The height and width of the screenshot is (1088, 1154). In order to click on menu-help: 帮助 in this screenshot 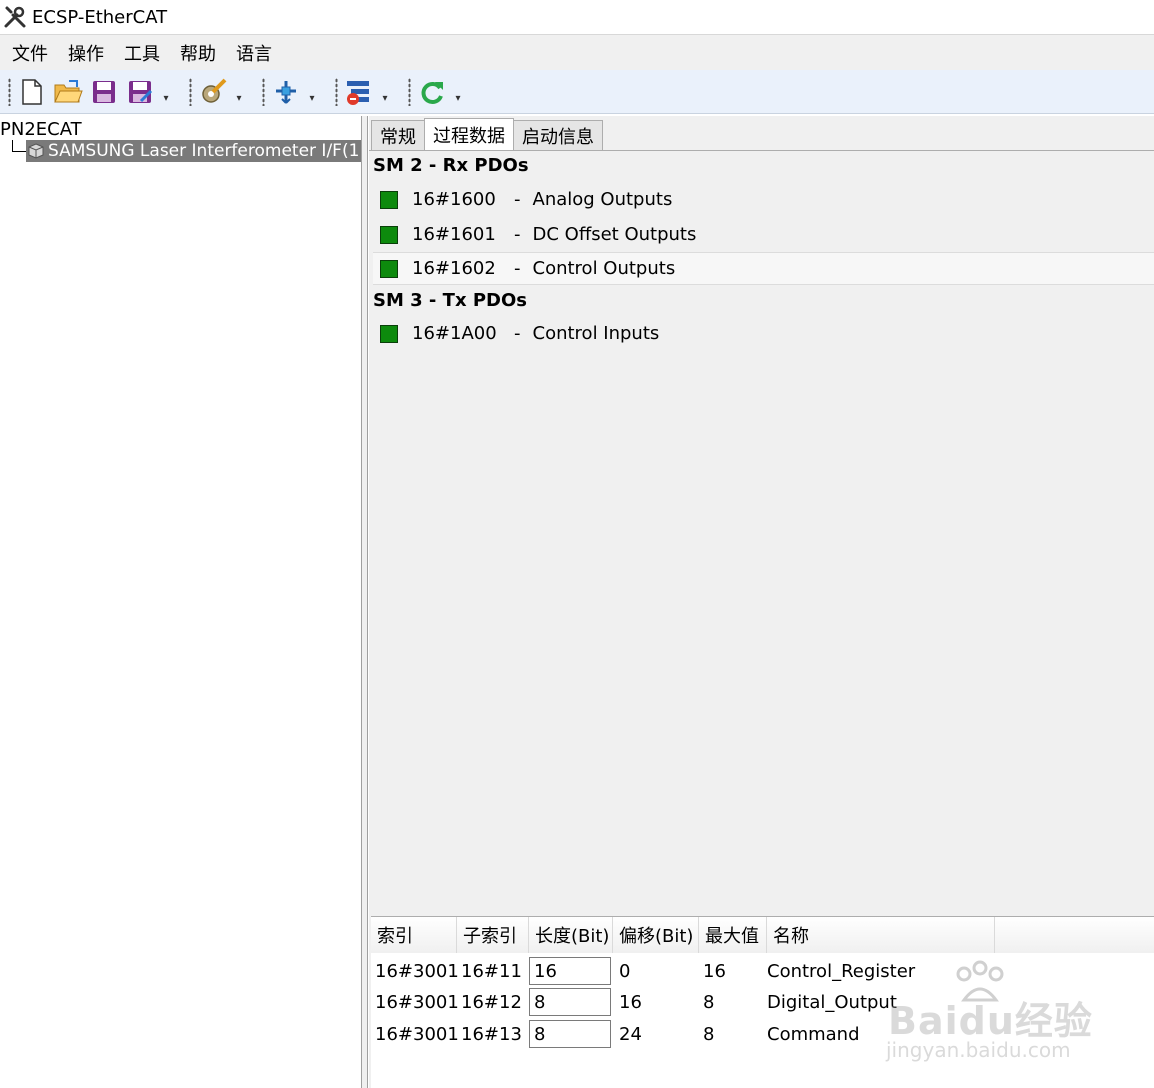, I will do `click(198, 53)`.